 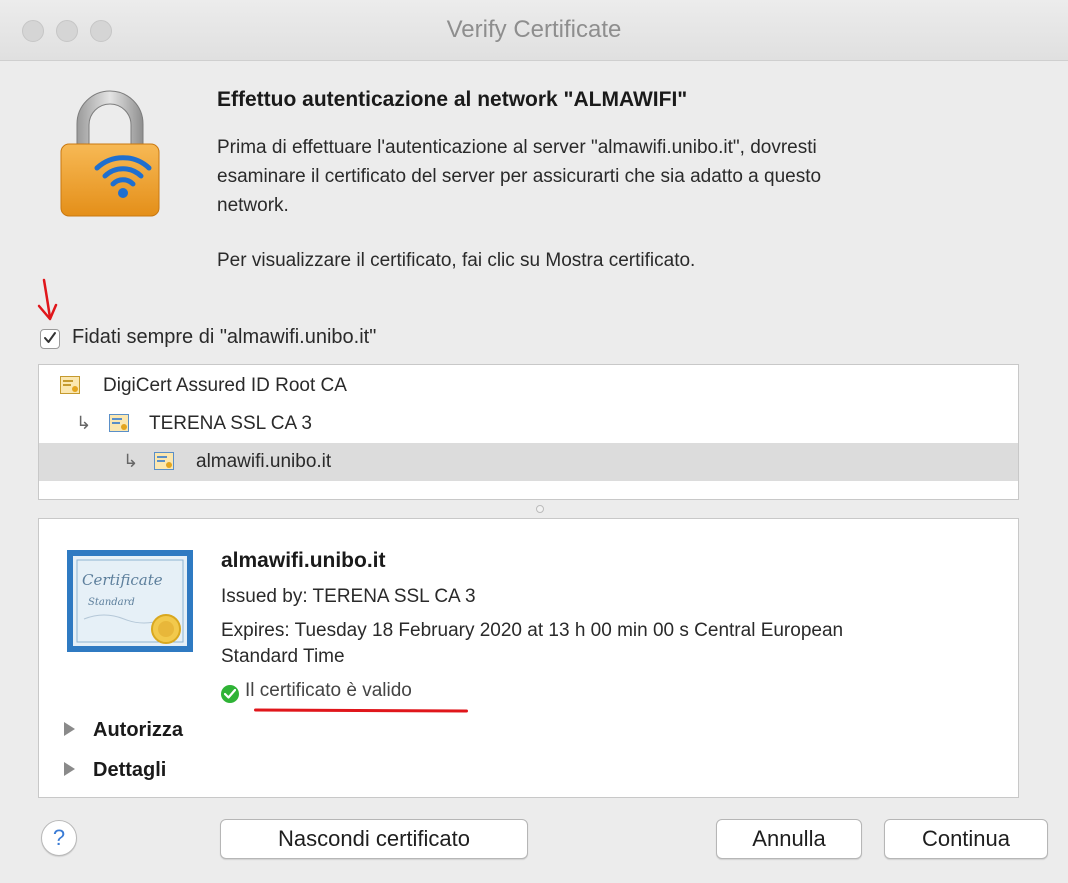 I want to click on certificate-image-icon: Certificate Standard, so click(x=130, y=601).